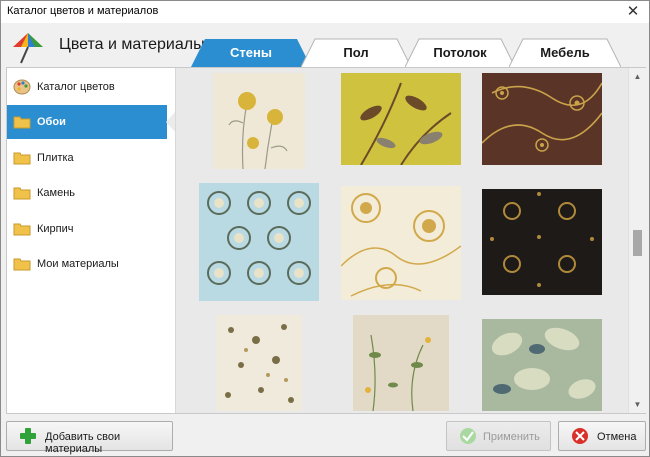  Describe the element at coordinates (55, 229) in the screenshot. I see `sidebar-item-label: Кирпич` at that location.